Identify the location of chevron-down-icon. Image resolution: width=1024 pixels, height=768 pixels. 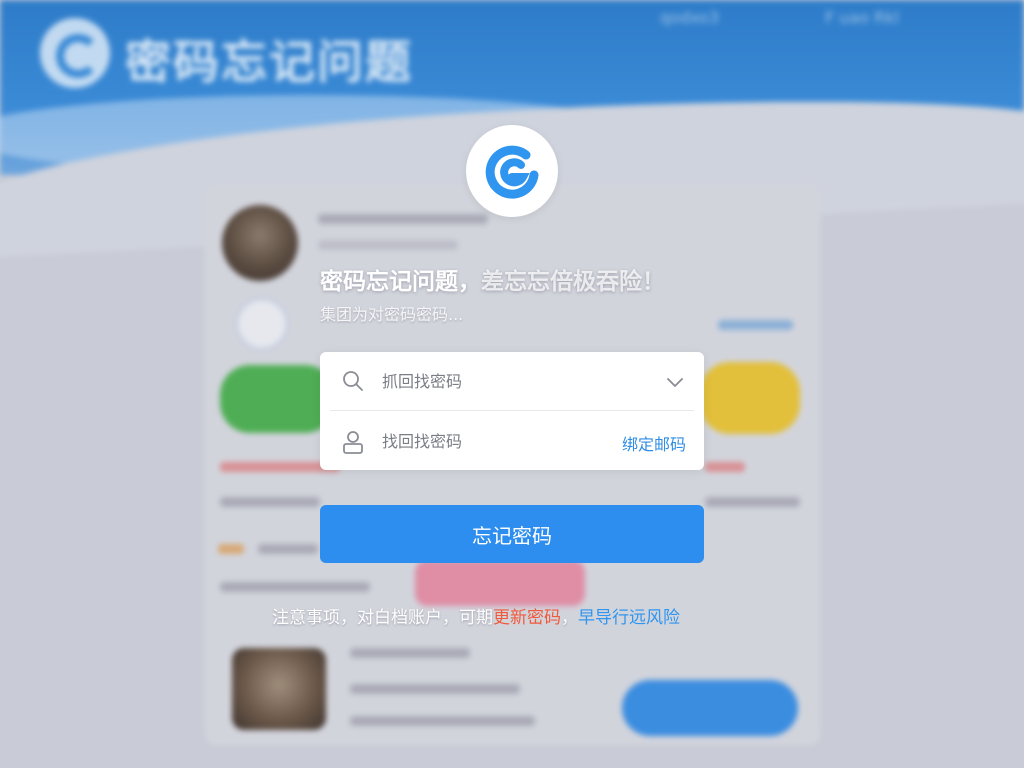
(675, 383).